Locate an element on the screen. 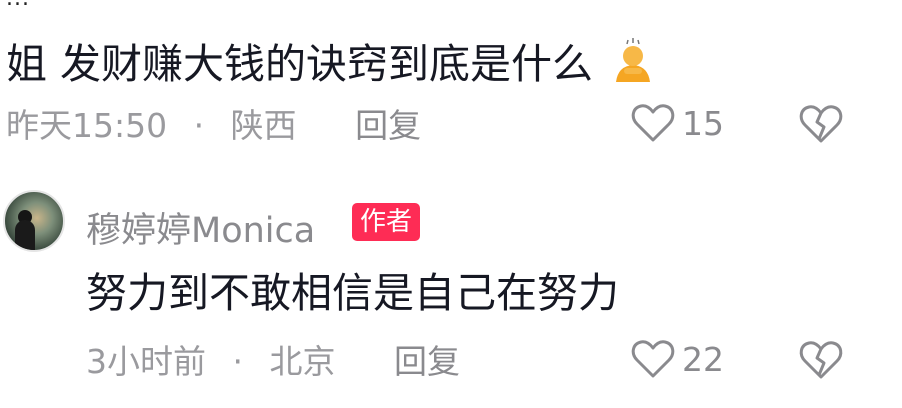 The image size is (902, 408). comment-1-meta: 昨天15:50 · 陕西 回复 is located at coordinates (213, 125).